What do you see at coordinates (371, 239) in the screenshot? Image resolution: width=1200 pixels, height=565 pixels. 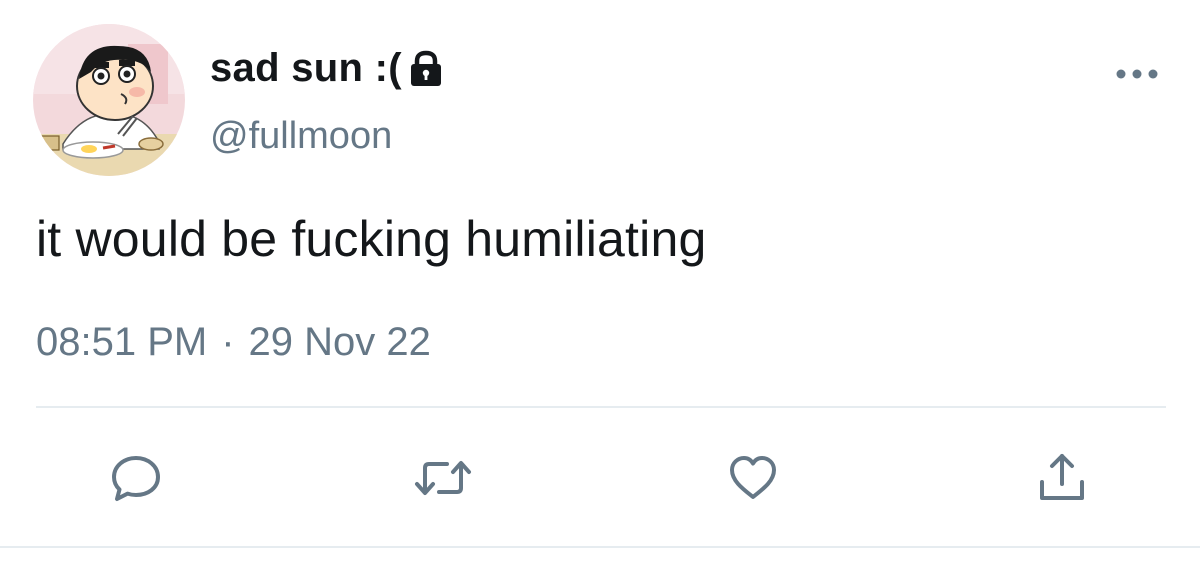 I see `tweet-text: it would be fucking humiliating` at bounding box center [371, 239].